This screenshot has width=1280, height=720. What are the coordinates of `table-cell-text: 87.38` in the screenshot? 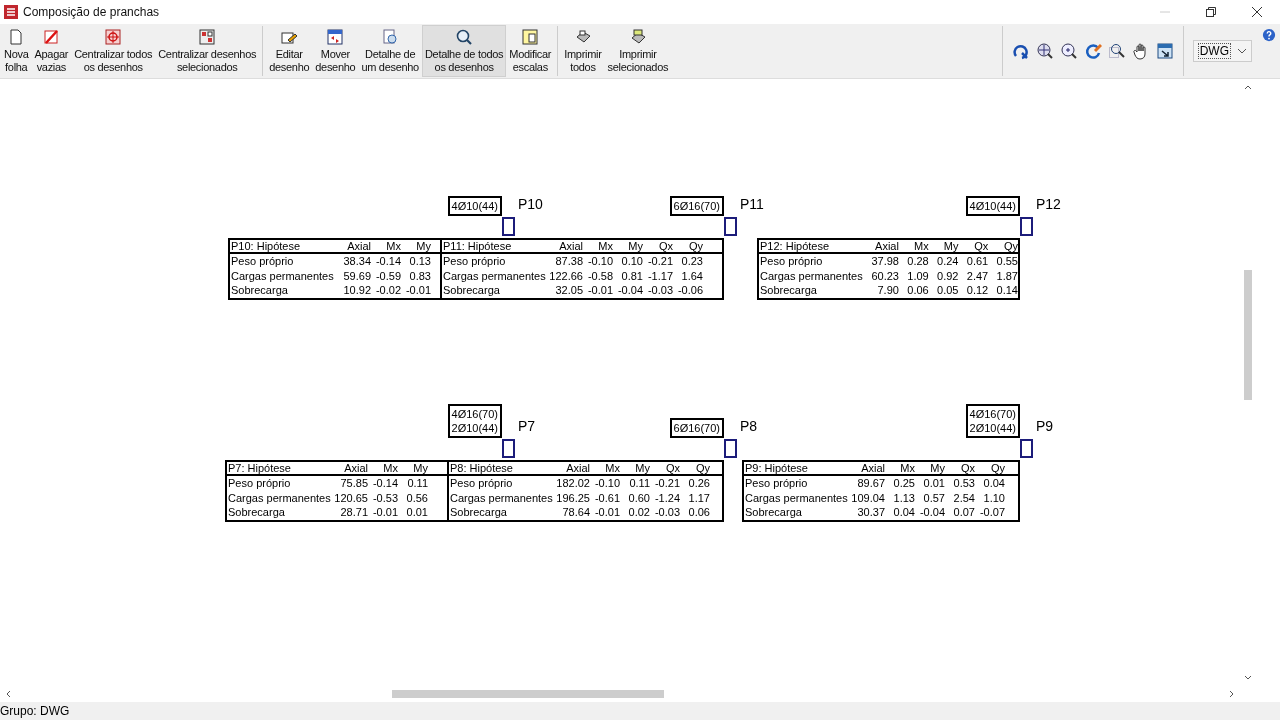 It's located at (568, 261).